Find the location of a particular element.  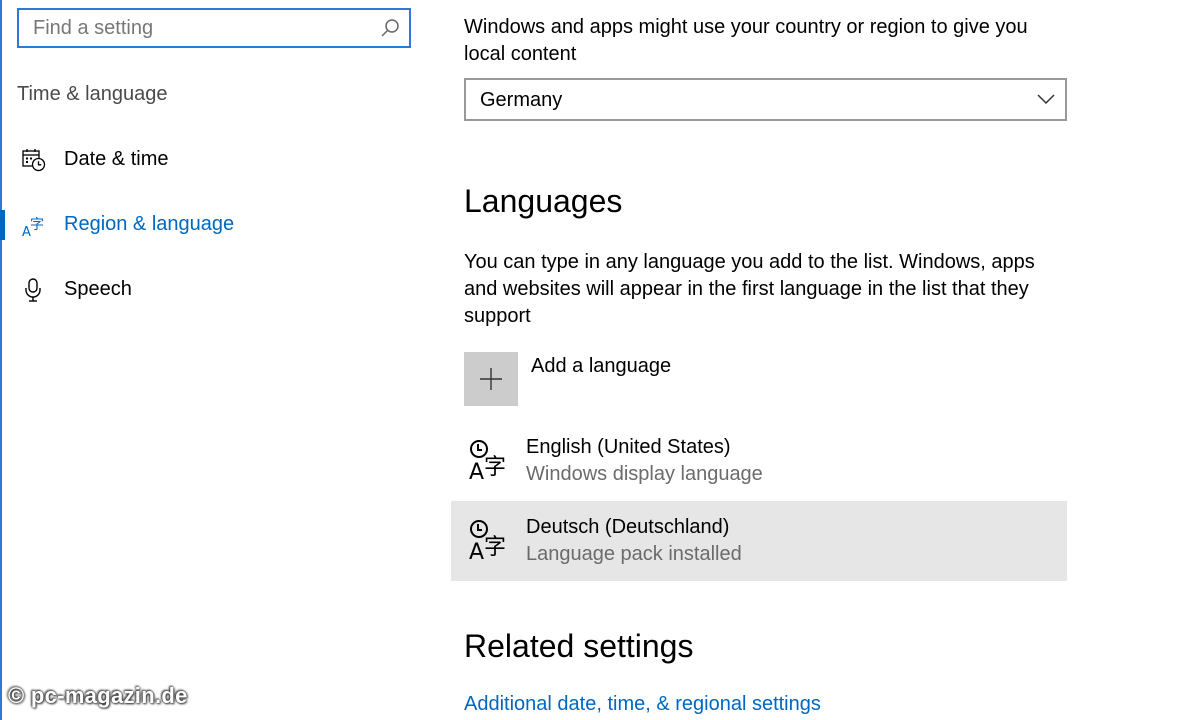

watermark: © pc-magazin.de is located at coordinates (98, 695).